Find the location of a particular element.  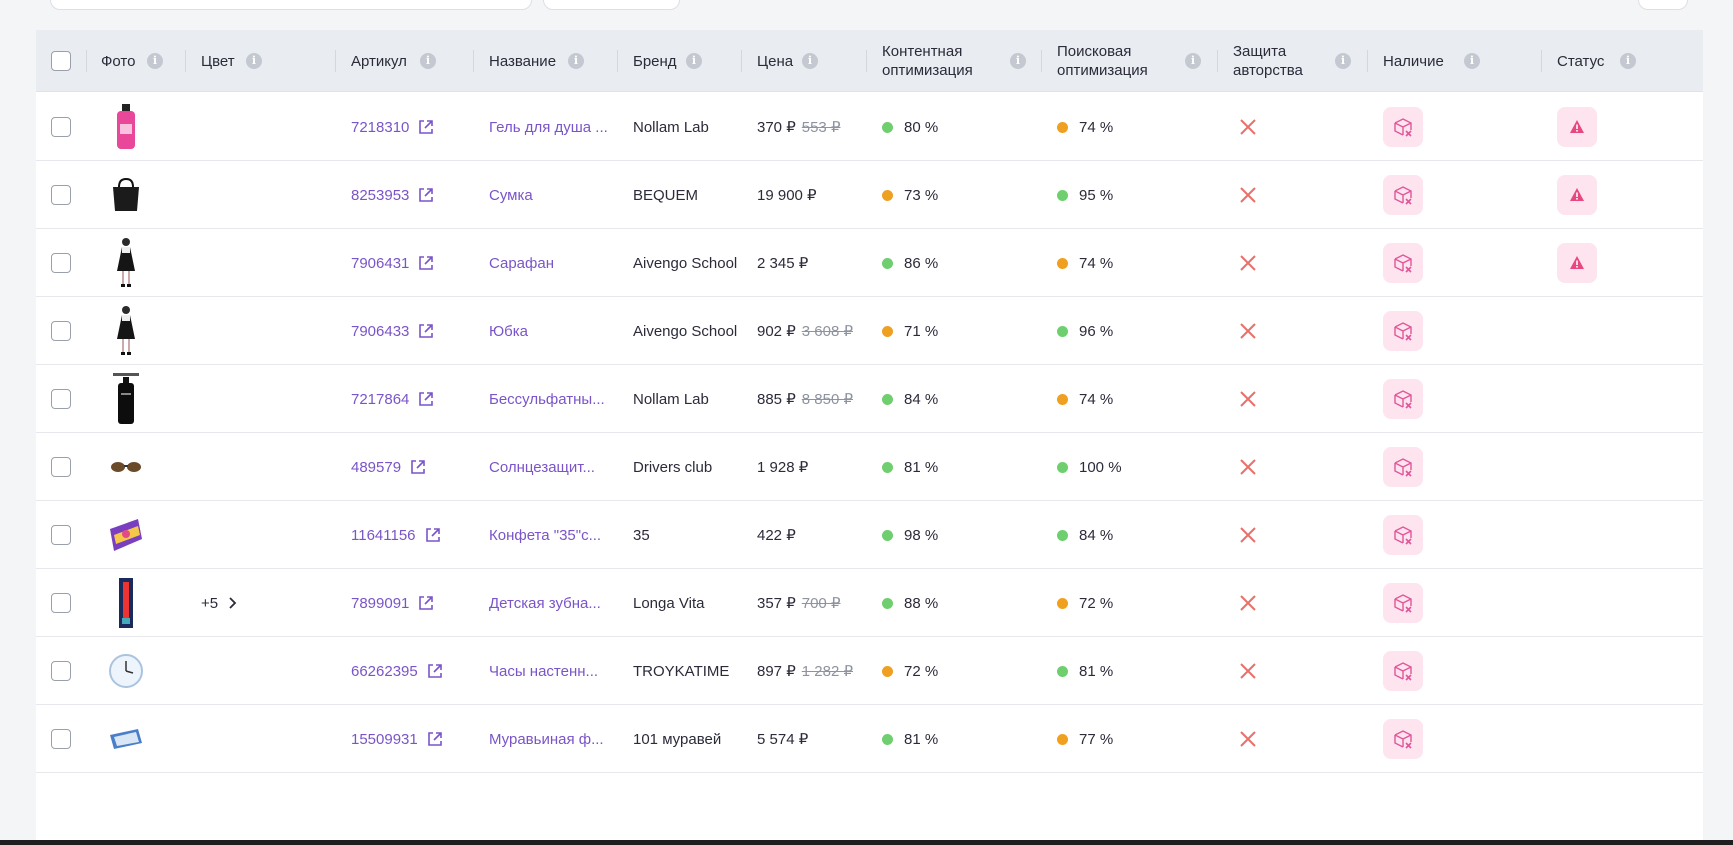

name-cell: Сумка is located at coordinates (511, 195).